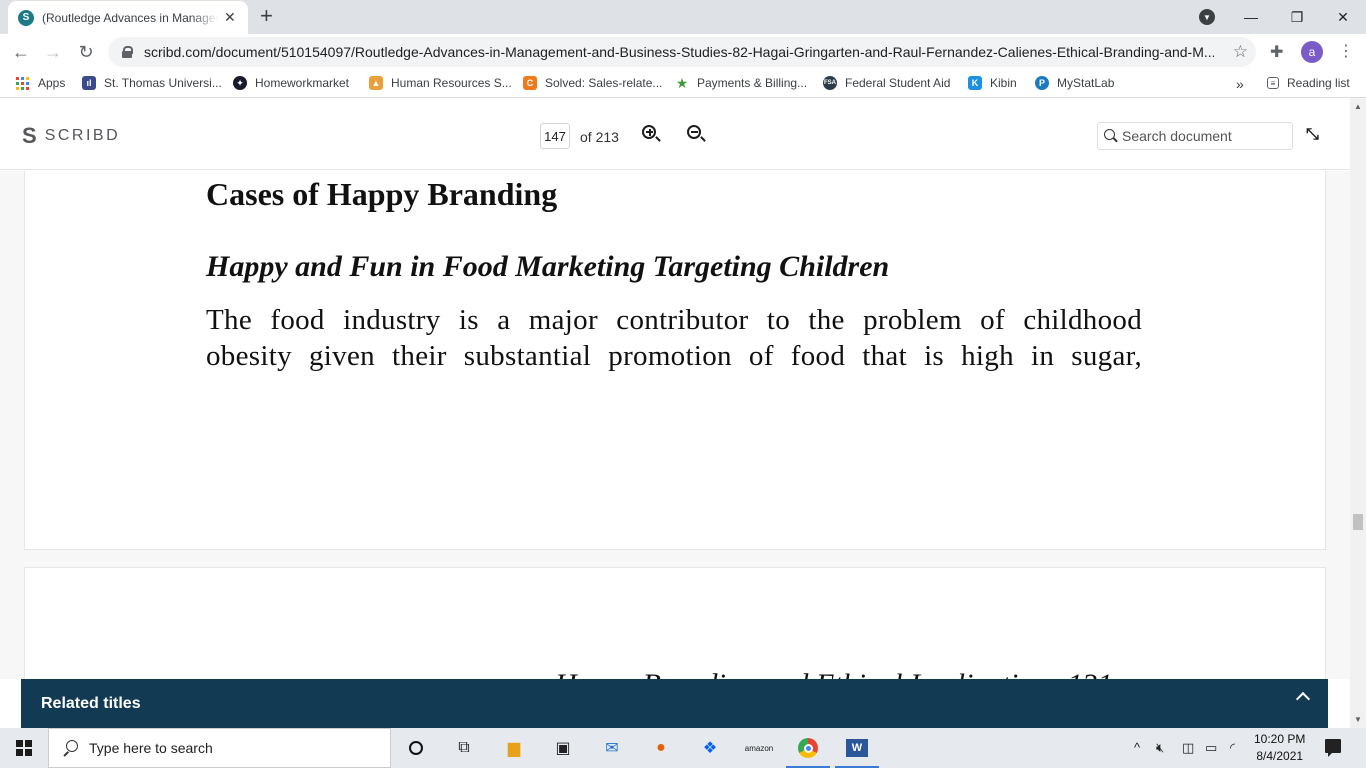 The image size is (1366, 768). I want to click on bookmark-label: Kibin, so click(1003, 83).